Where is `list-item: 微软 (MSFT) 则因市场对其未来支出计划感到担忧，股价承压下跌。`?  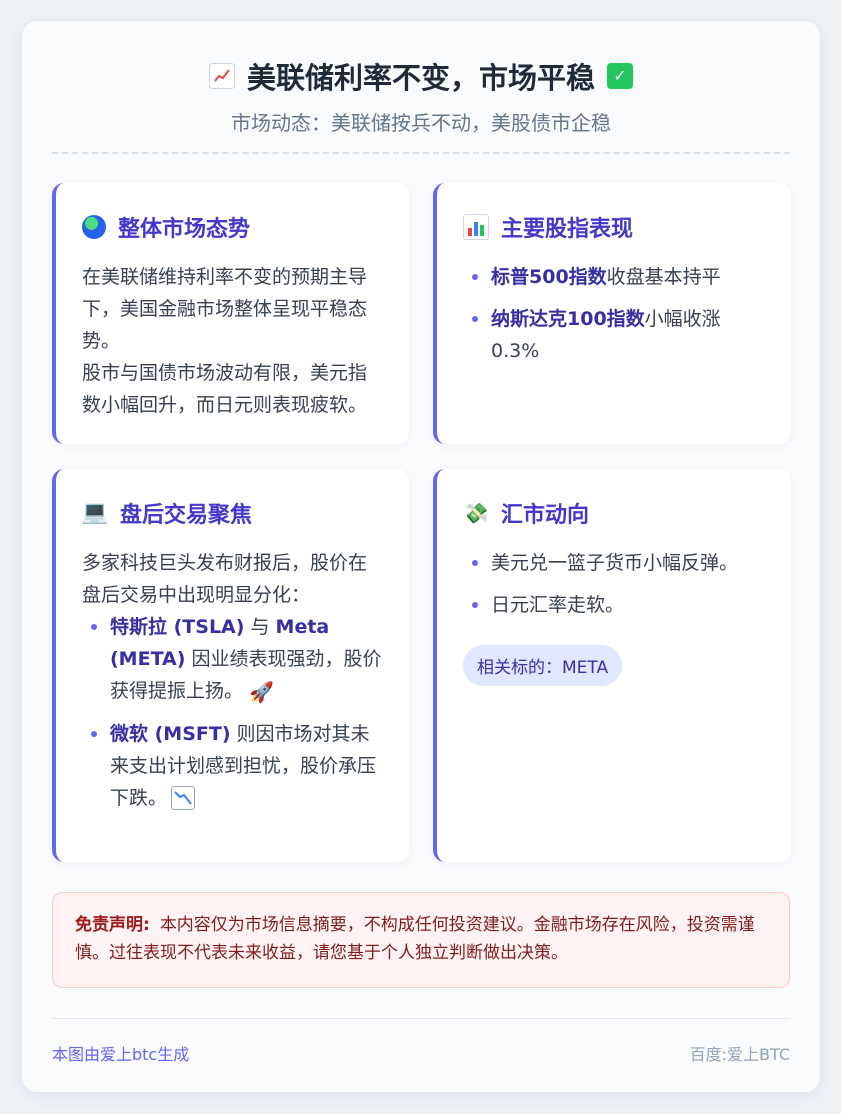
list-item: 微软 (MSFT) 则因市场对其未来支出计划感到担忧，股价承压下跌。 is located at coordinates (232, 766).